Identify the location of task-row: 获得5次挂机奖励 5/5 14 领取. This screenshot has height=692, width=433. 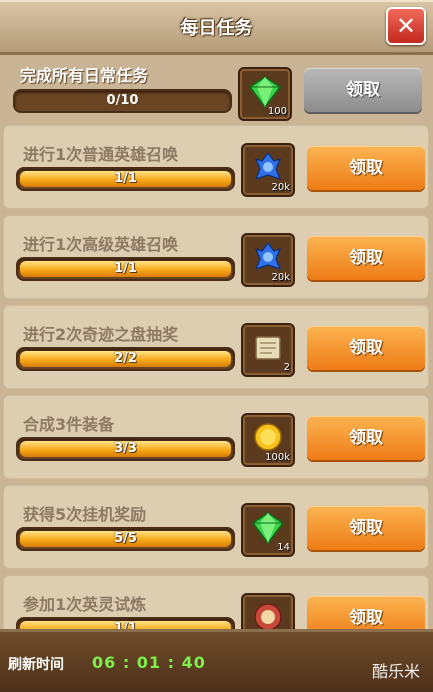
(216, 527).